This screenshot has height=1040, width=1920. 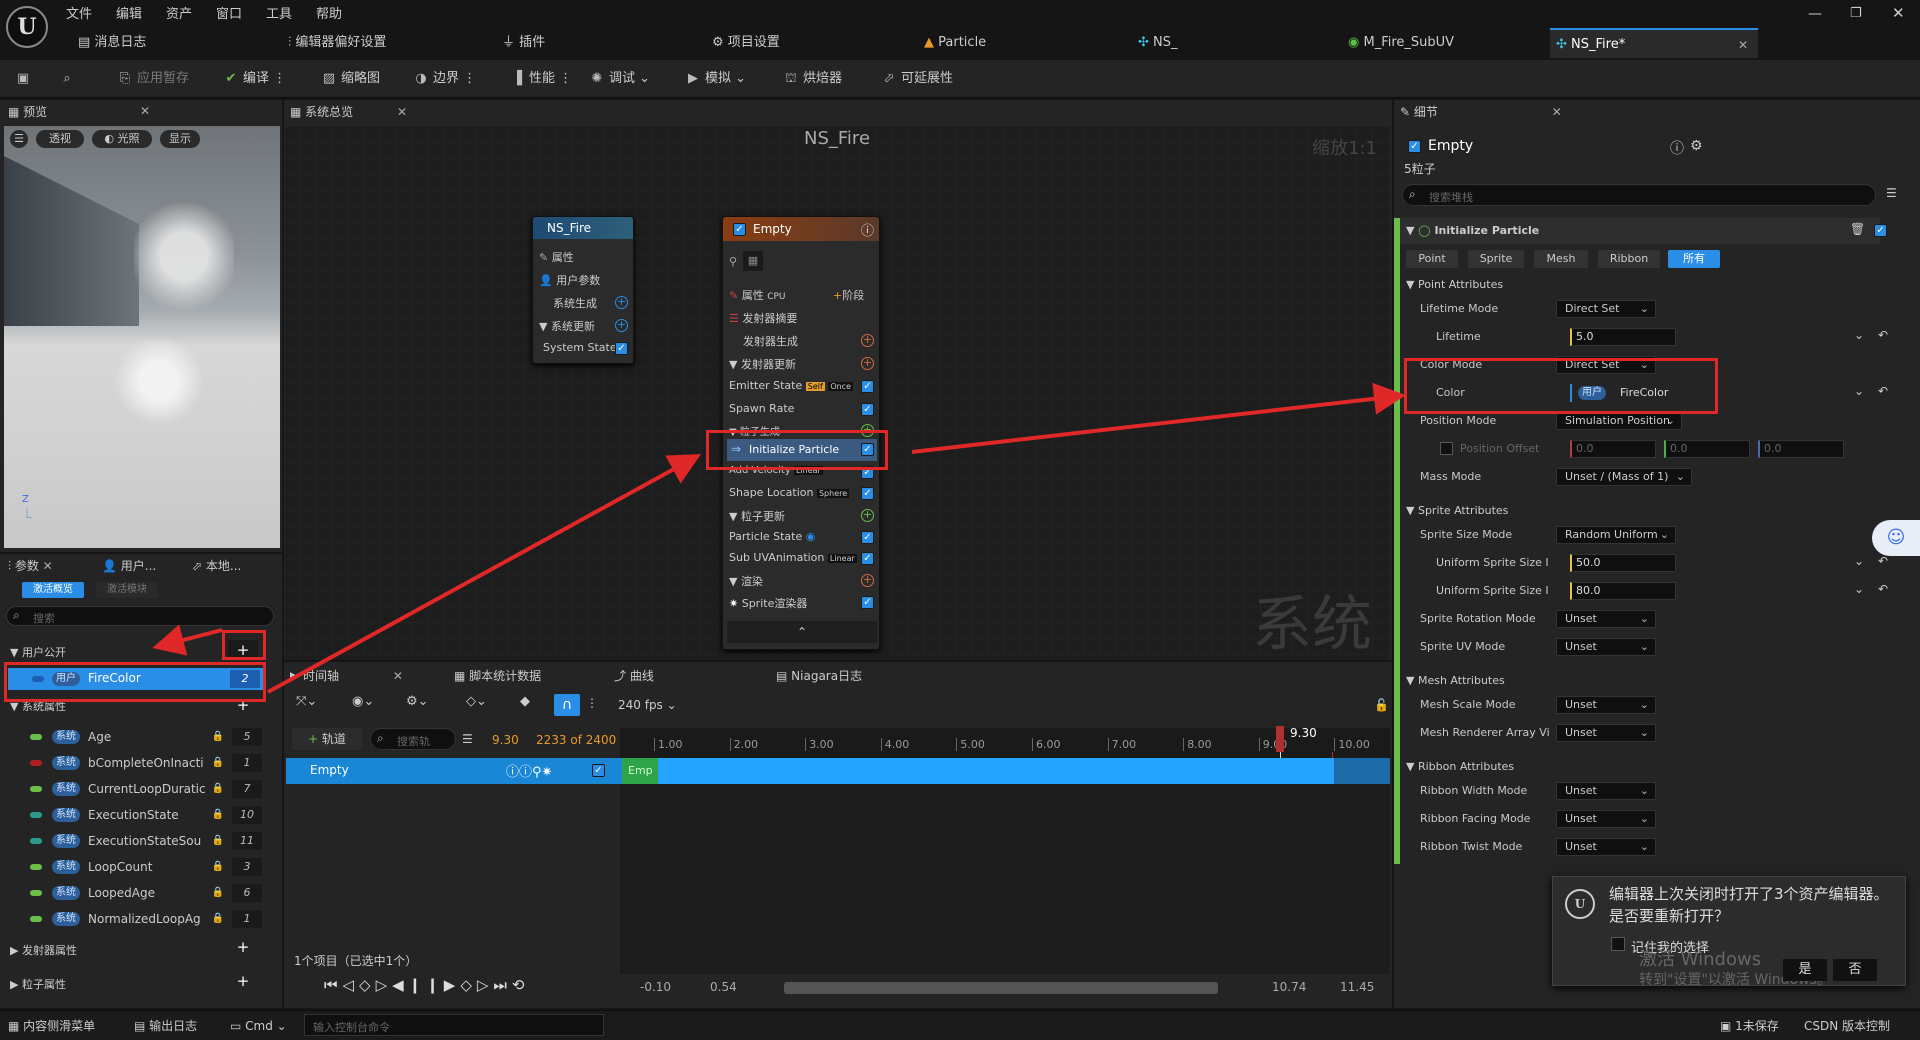 What do you see at coordinates (187, 640) in the screenshot?
I see `arrow-to-add` at bounding box center [187, 640].